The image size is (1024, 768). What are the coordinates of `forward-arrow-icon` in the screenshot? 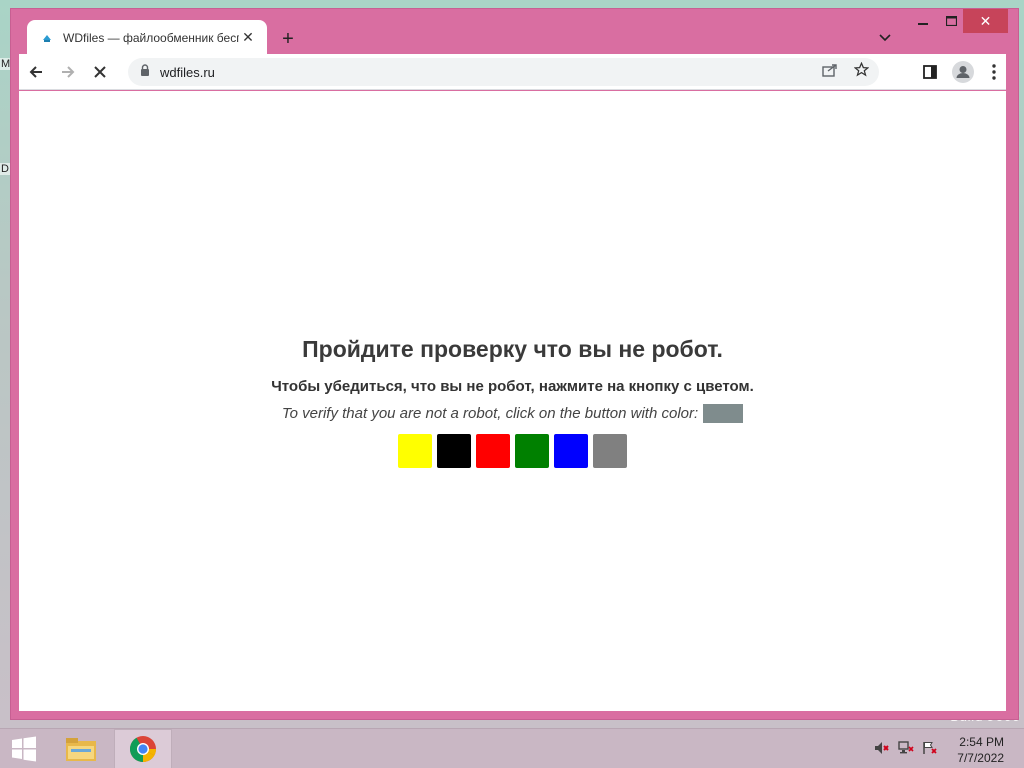 It's located at (68, 72).